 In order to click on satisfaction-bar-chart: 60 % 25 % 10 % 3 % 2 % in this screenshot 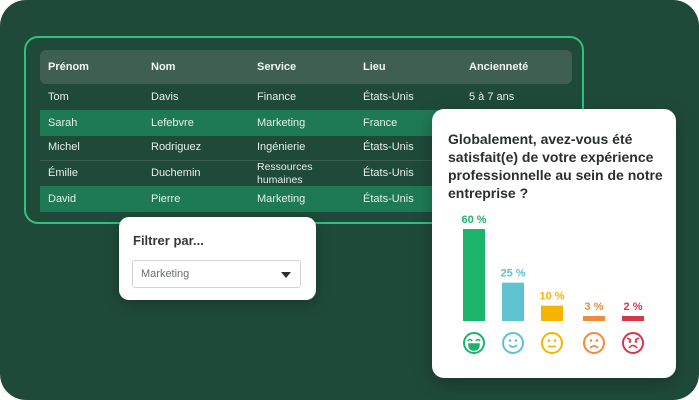, I will do `click(552, 284)`.